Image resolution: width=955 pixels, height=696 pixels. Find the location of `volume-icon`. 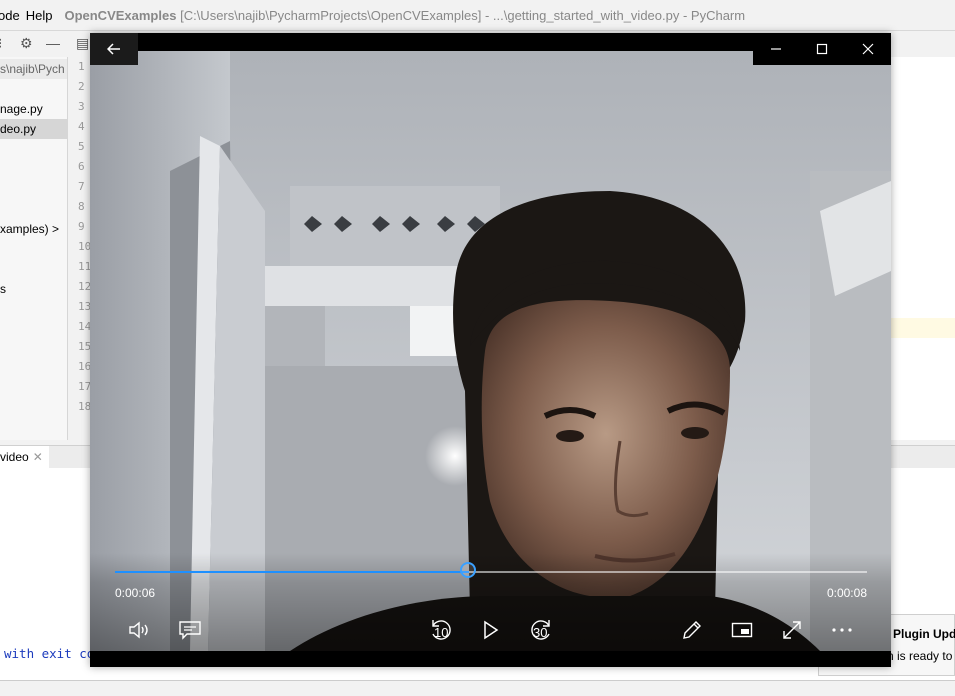

volume-icon is located at coordinates (138, 630).